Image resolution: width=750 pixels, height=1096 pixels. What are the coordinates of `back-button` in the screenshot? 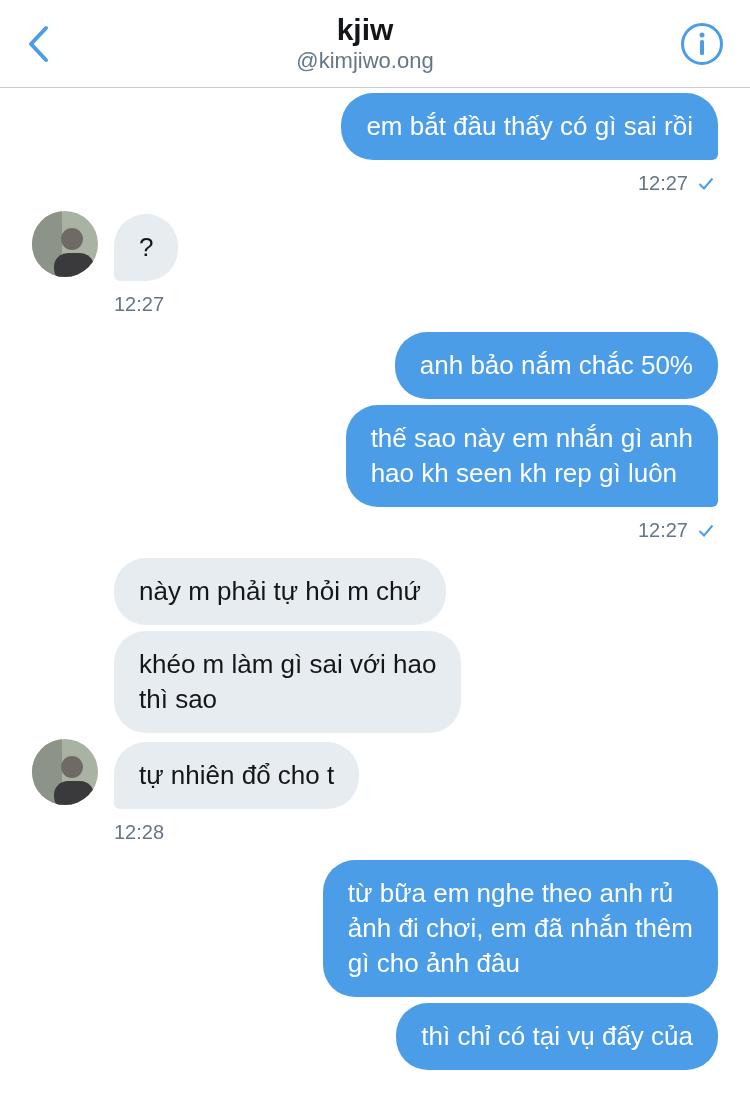 It's located at (38, 43).